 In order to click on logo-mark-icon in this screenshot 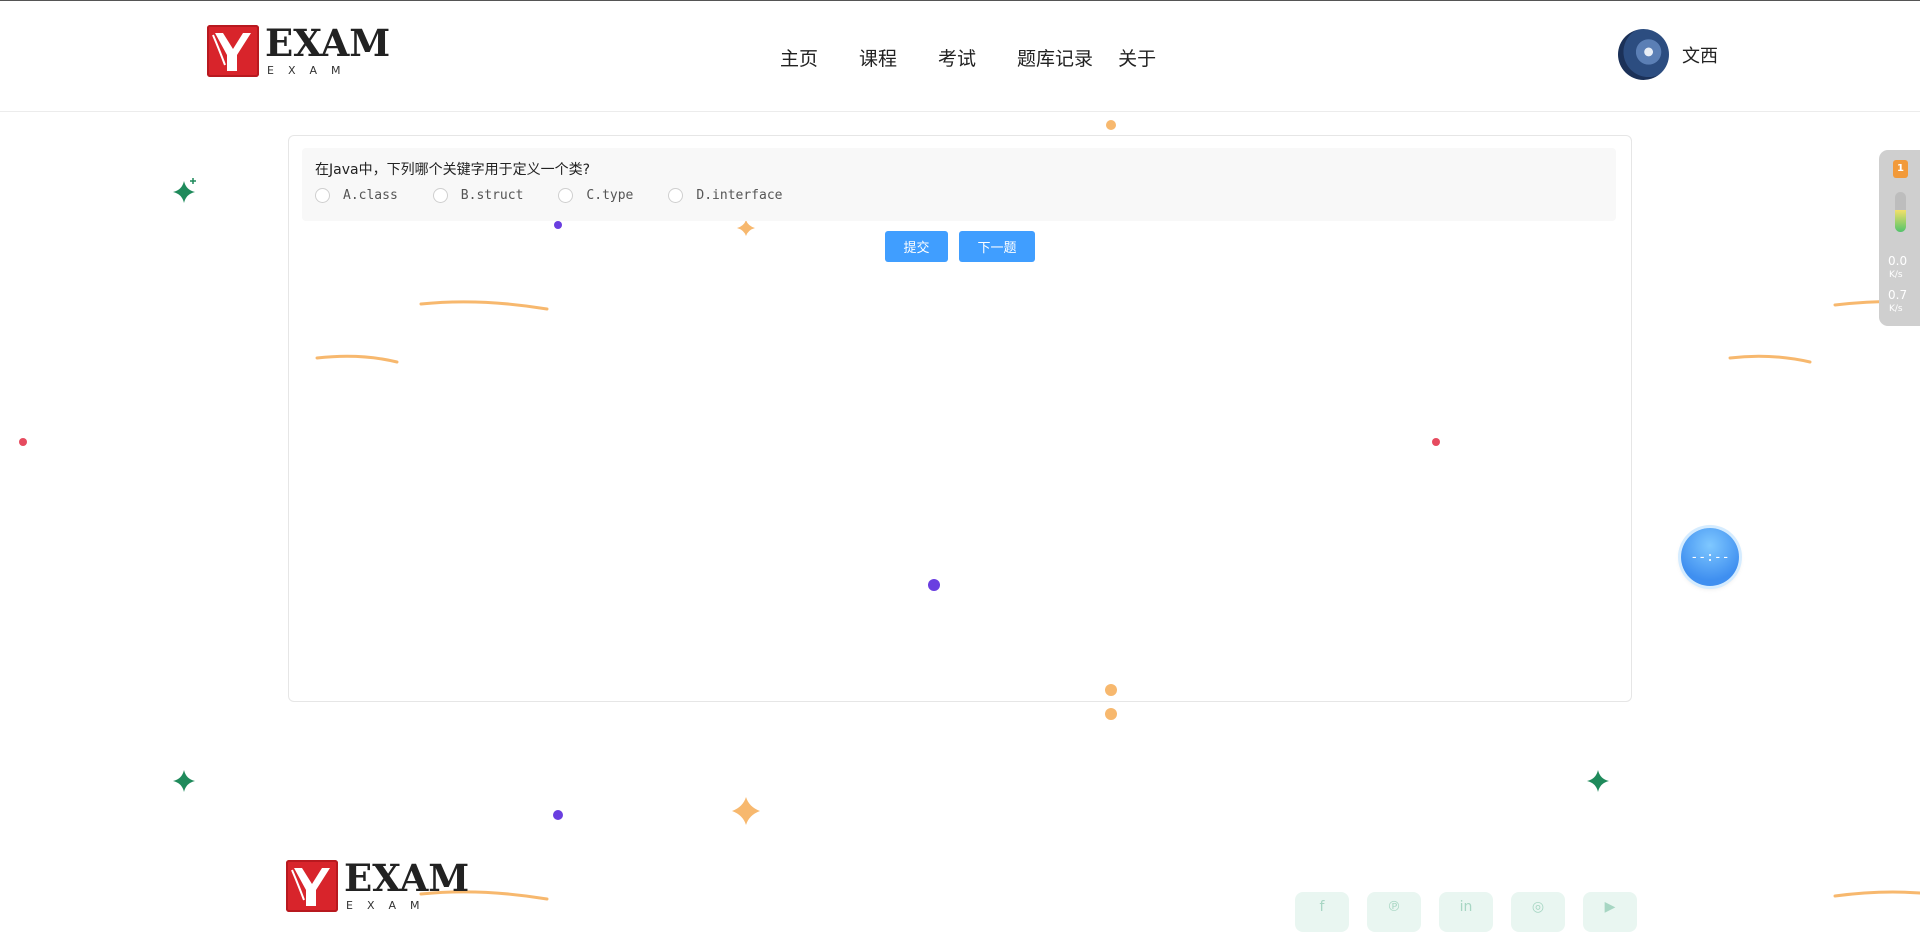, I will do `click(312, 886)`.